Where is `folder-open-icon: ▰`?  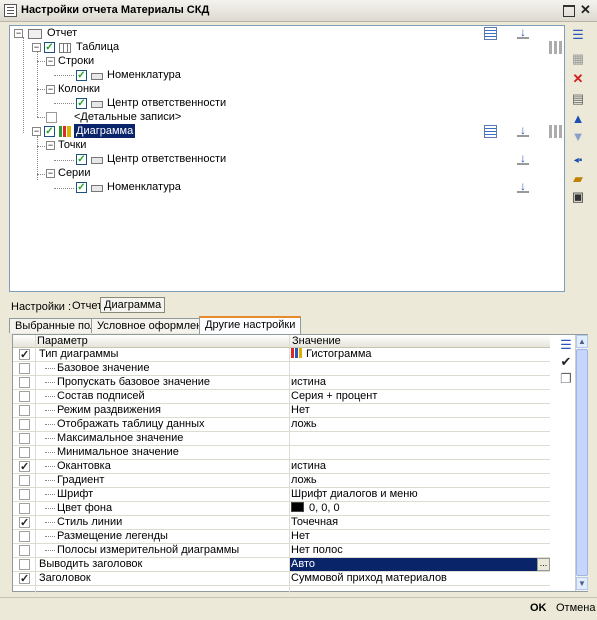 folder-open-icon: ▰ is located at coordinates (578, 179).